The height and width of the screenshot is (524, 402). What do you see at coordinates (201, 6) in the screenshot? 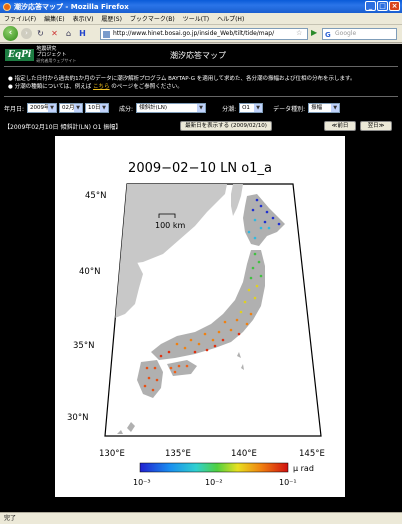
I see `window-titlebar: 潮汐応答マップ - Mozilla Firefox _ □ ×` at bounding box center [201, 6].